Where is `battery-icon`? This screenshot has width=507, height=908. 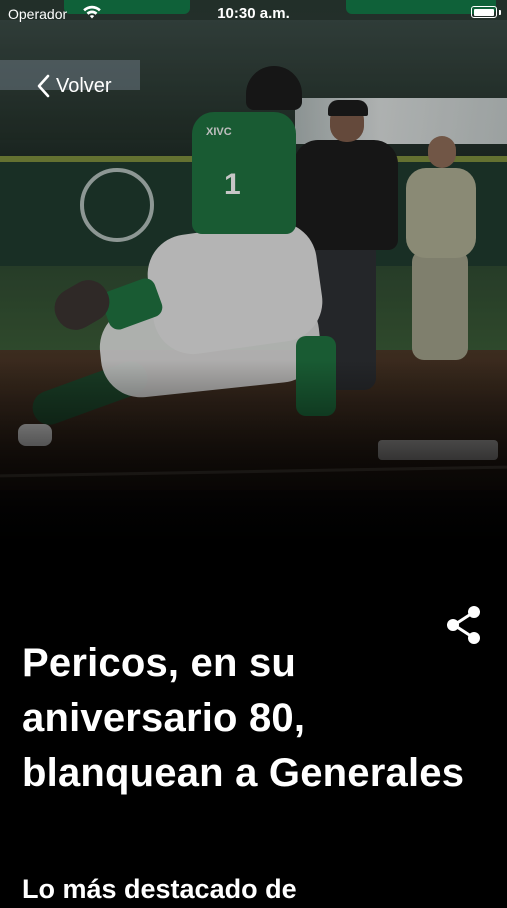 battery-icon is located at coordinates (486, 12).